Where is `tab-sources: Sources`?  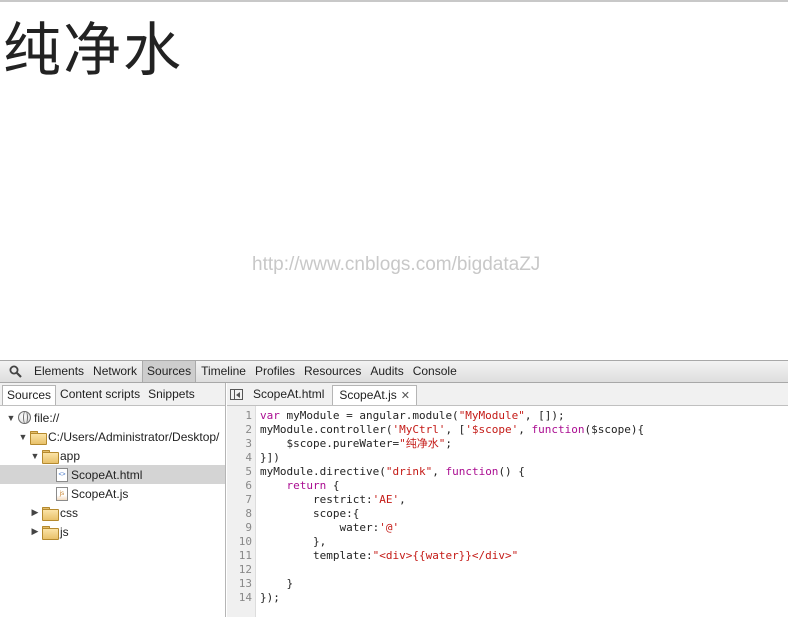 tab-sources: Sources is located at coordinates (169, 371).